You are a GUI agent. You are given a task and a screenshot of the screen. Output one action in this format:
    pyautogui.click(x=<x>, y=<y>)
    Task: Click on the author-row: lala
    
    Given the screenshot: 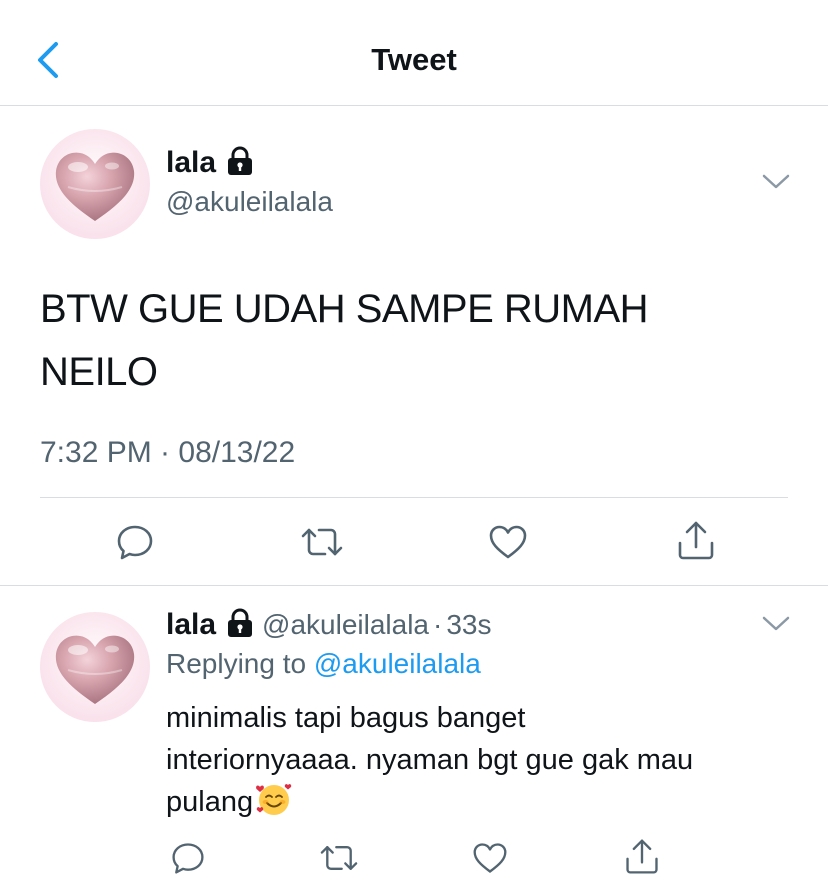 What is the action you would take?
    pyautogui.click(x=210, y=163)
    